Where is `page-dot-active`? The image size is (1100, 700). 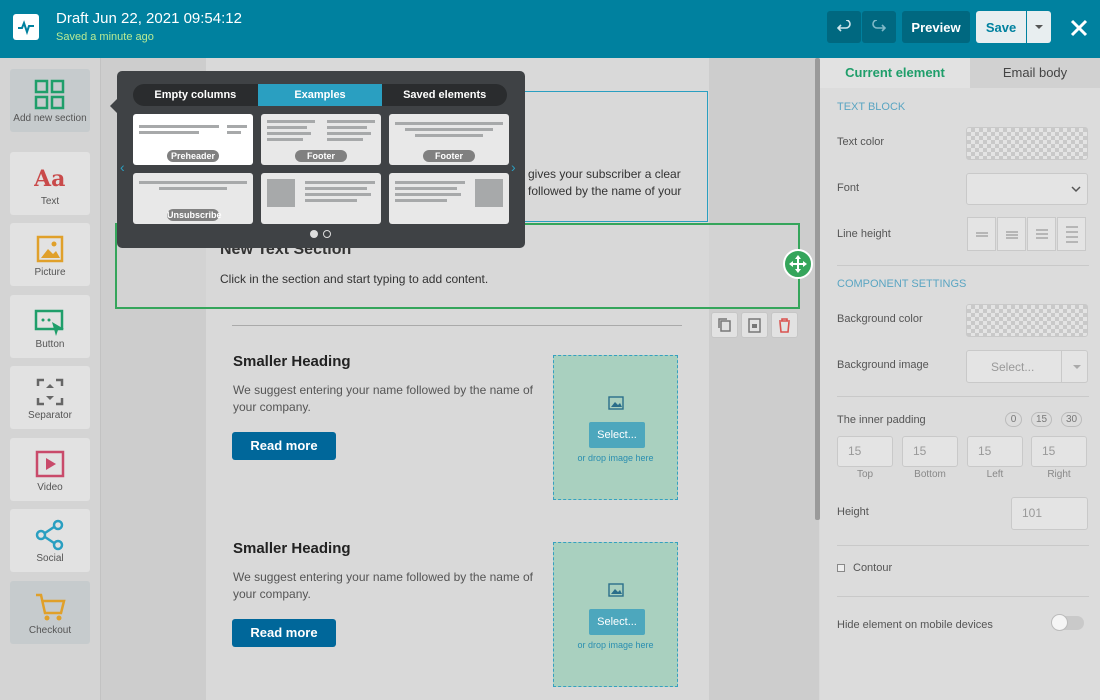
page-dot-active is located at coordinates (314, 234).